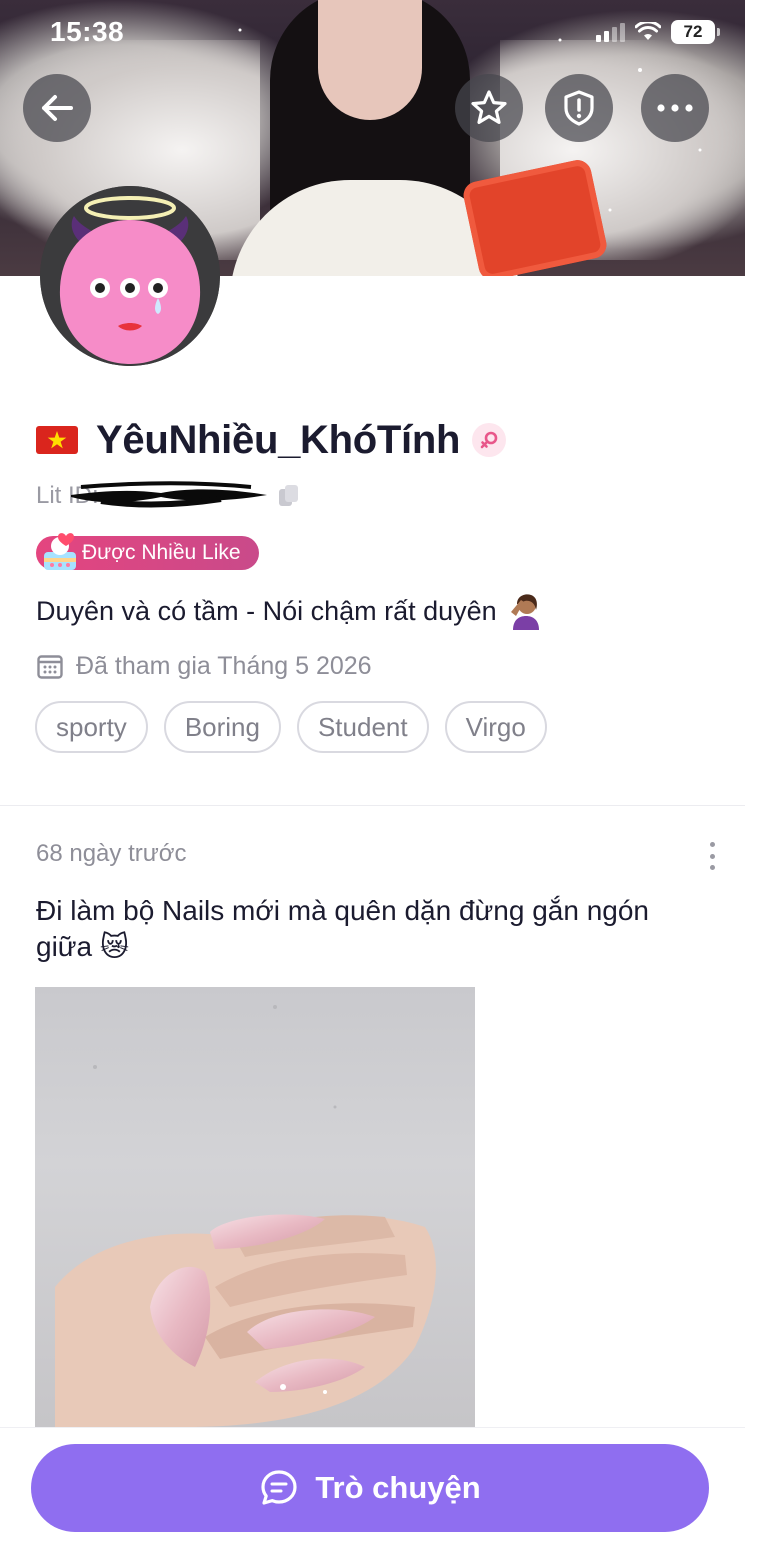 The image size is (773, 1541). I want to click on profile-name: YêuNhiều_KhóTính, so click(278, 439).